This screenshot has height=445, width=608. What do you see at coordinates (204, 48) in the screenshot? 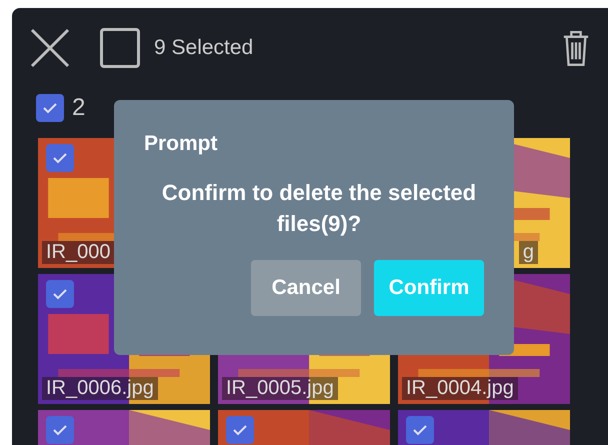
I see `selected-count: 9 Selected` at bounding box center [204, 48].